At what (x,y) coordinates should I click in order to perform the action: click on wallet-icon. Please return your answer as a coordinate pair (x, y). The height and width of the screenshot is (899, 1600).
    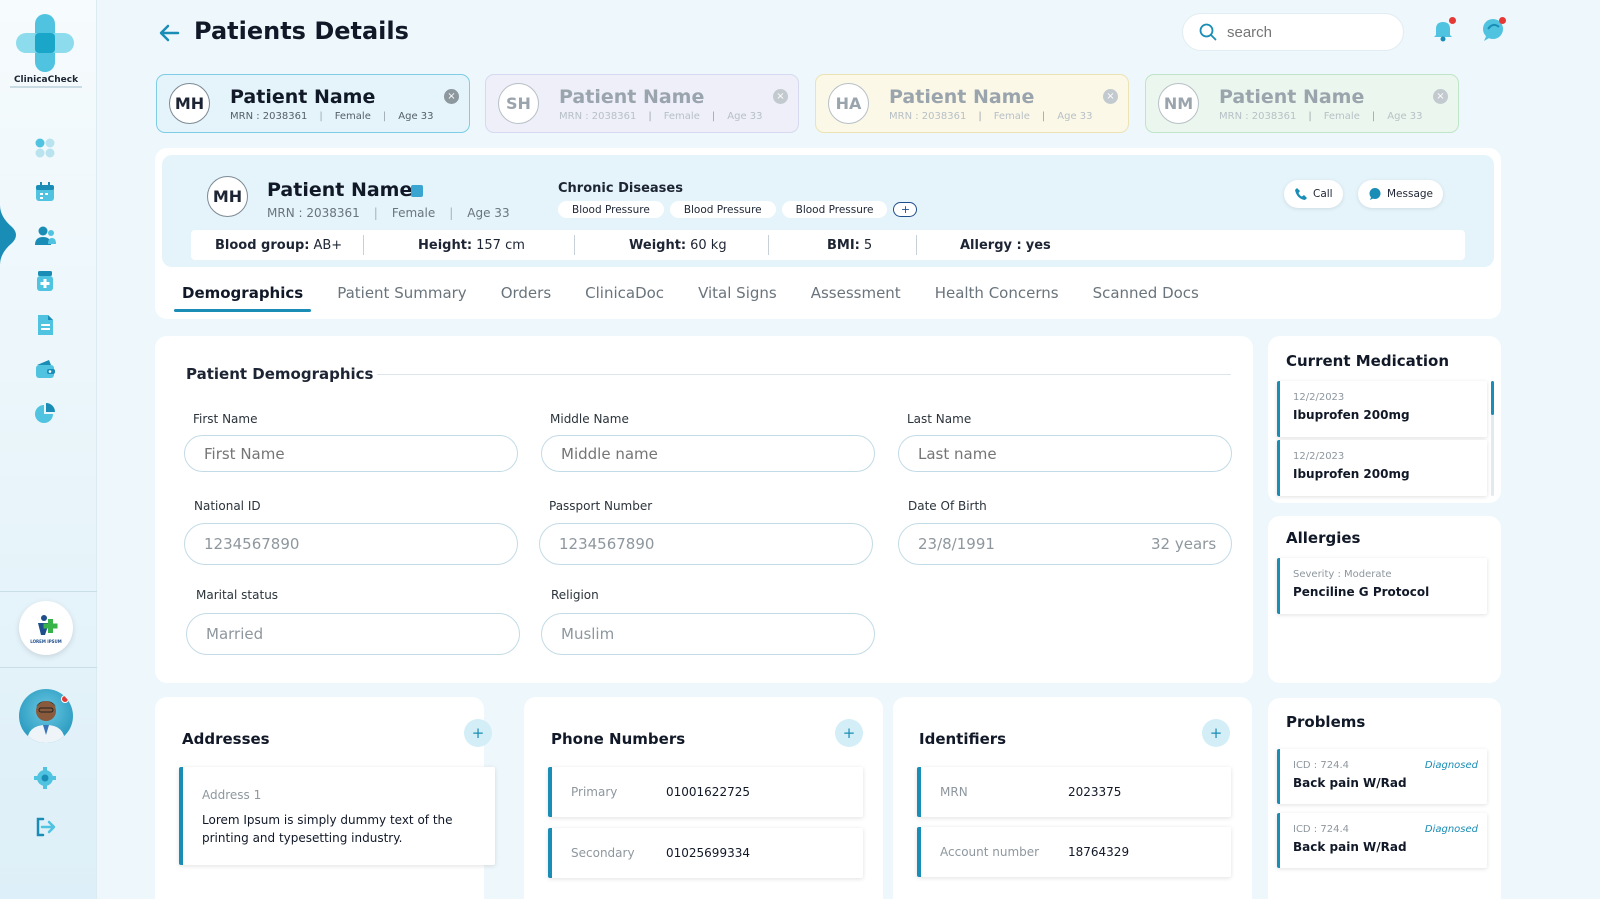
    Looking at the image, I should click on (45, 369).